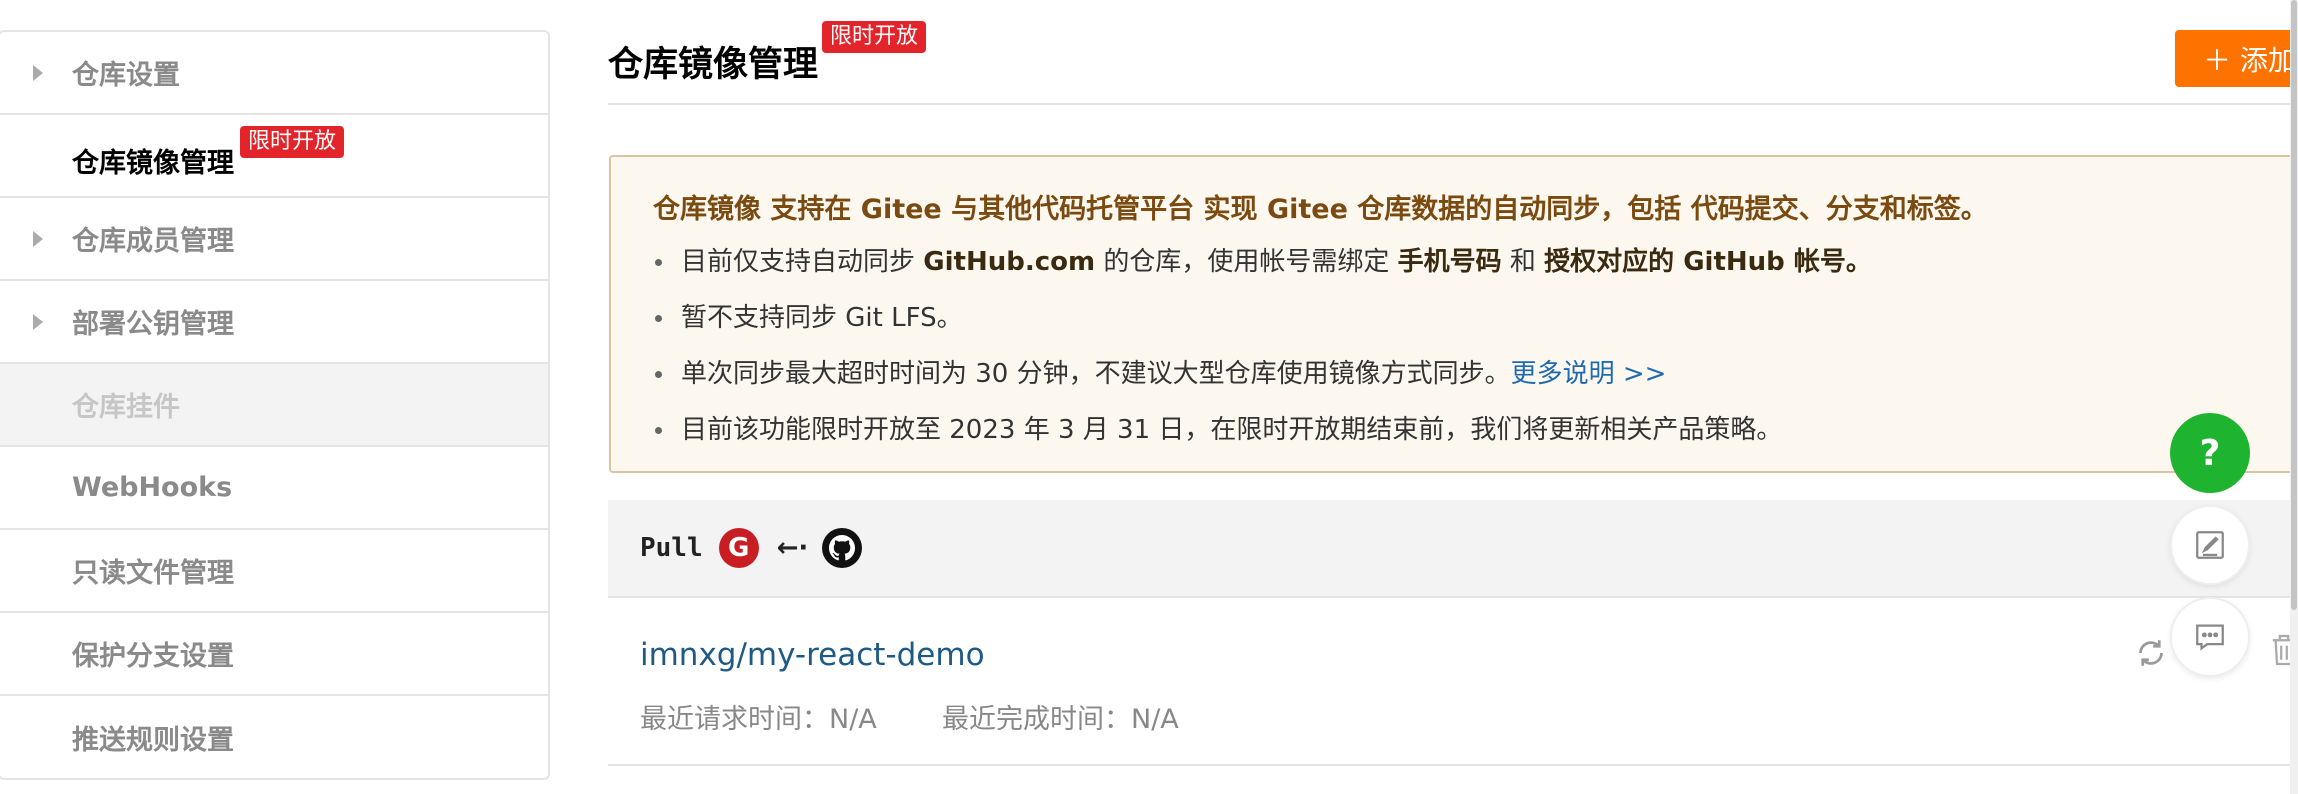 The image size is (2298, 794). What do you see at coordinates (274, 654) in the screenshot?
I see `sidebar-item-protected-branches: 保护分支设置` at bounding box center [274, 654].